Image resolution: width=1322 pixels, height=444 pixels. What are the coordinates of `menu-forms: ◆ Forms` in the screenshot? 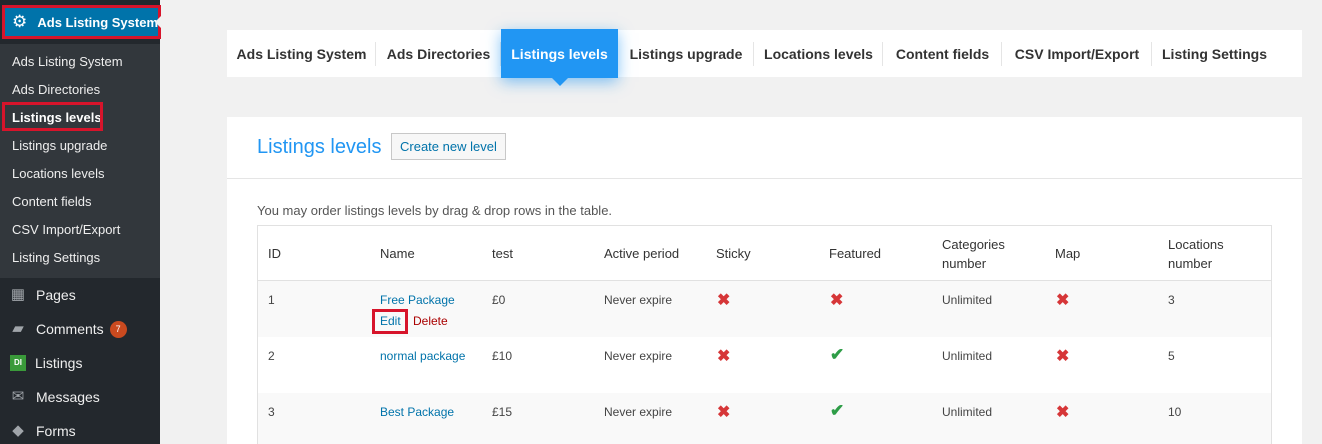 It's located at (80, 429).